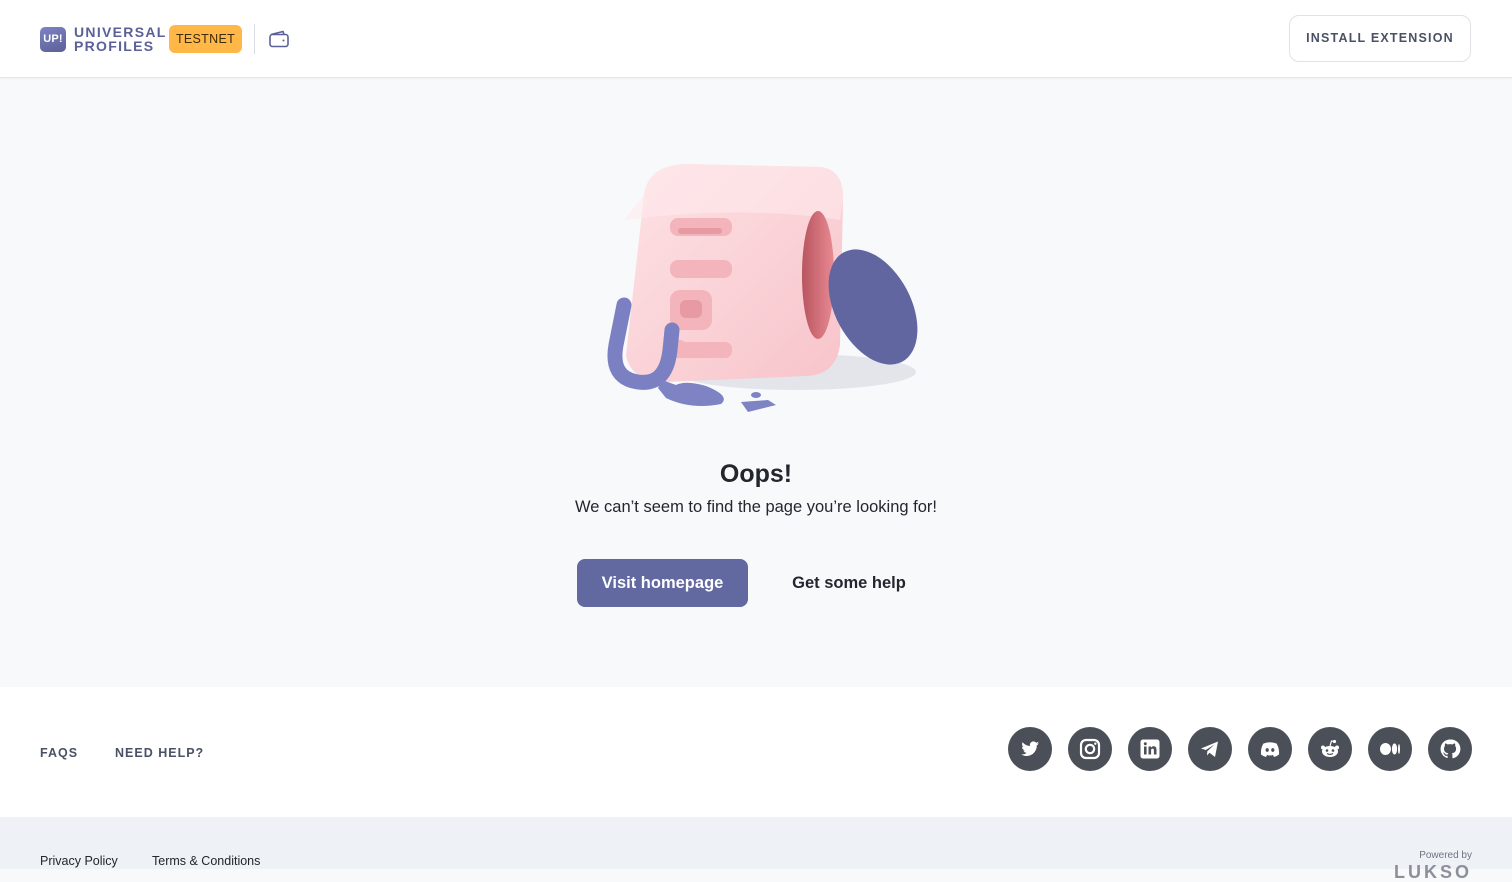 The image size is (1512, 882). What do you see at coordinates (59, 753) in the screenshot?
I see `faqs-link: FAQS` at bounding box center [59, 753].